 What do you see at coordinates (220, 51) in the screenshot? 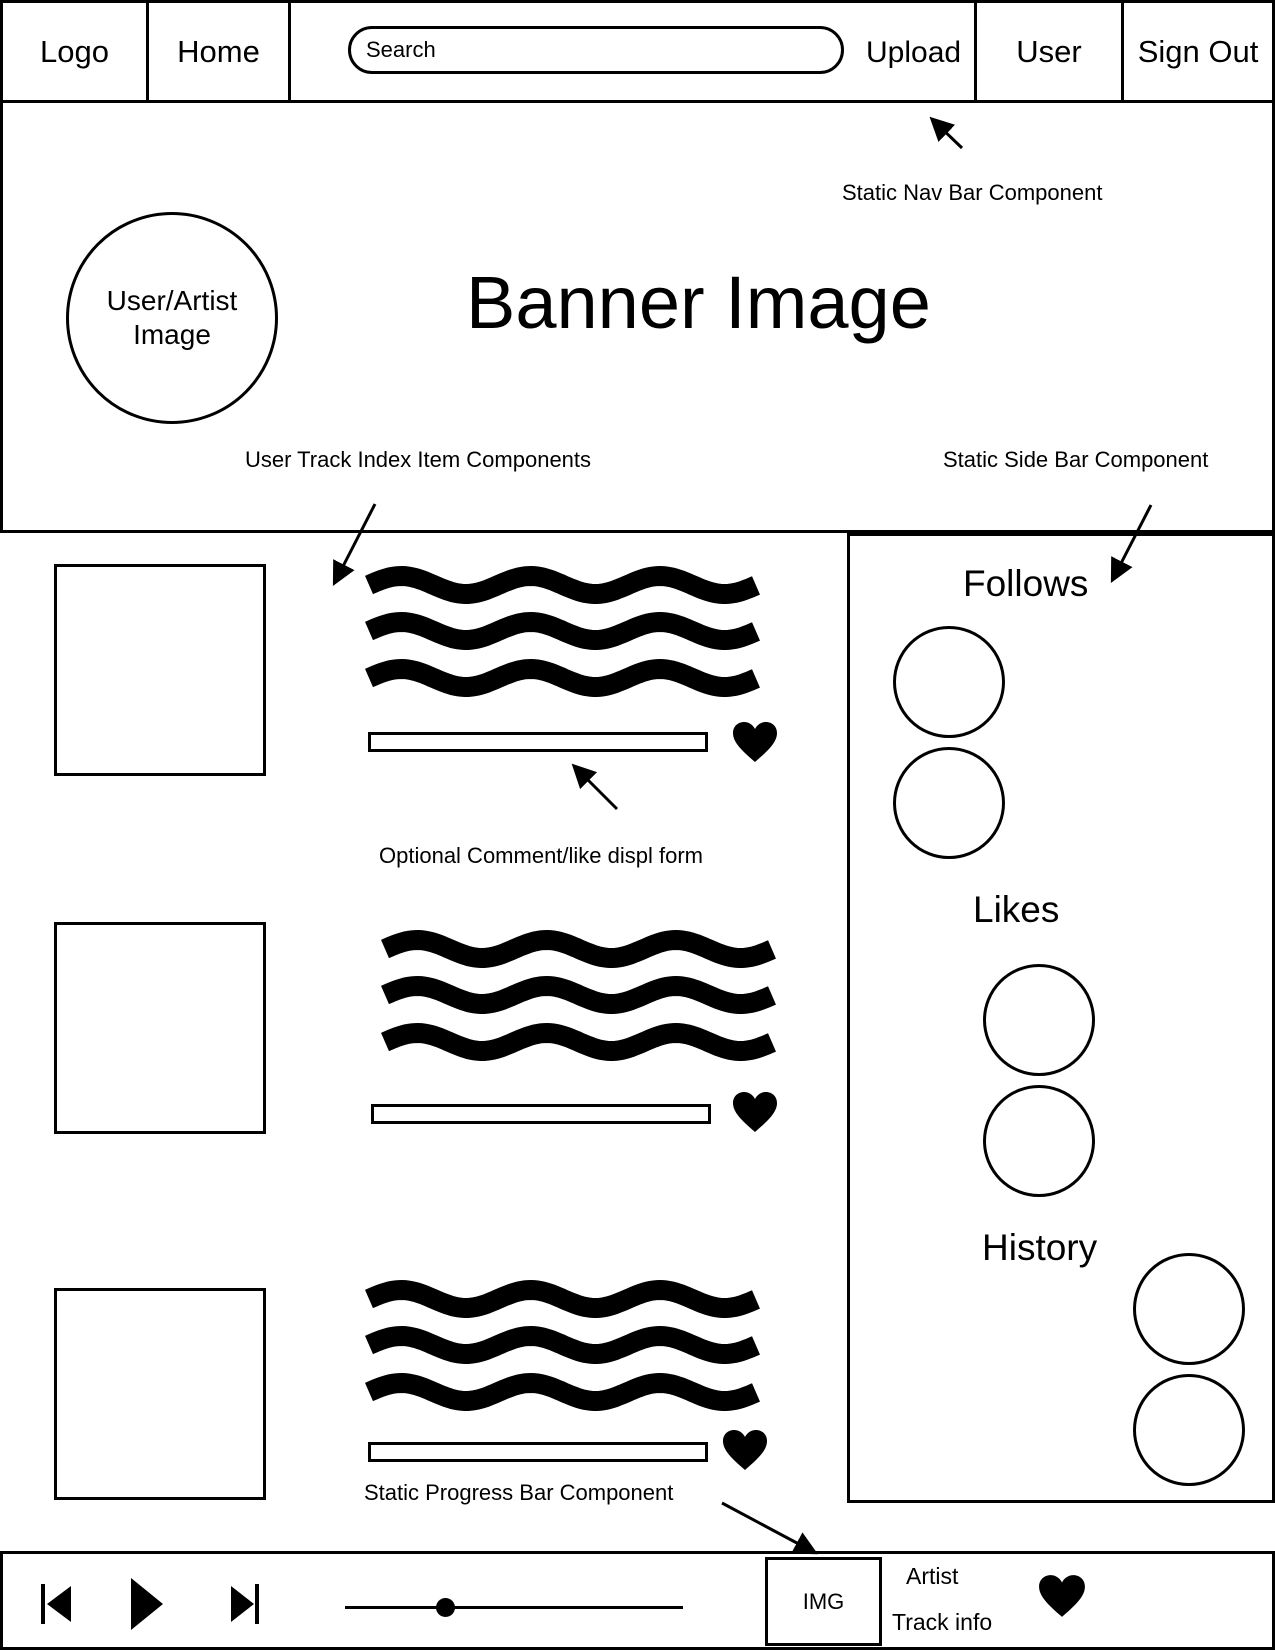
I see `nav-home: Home` at bounding box center [220, 51].